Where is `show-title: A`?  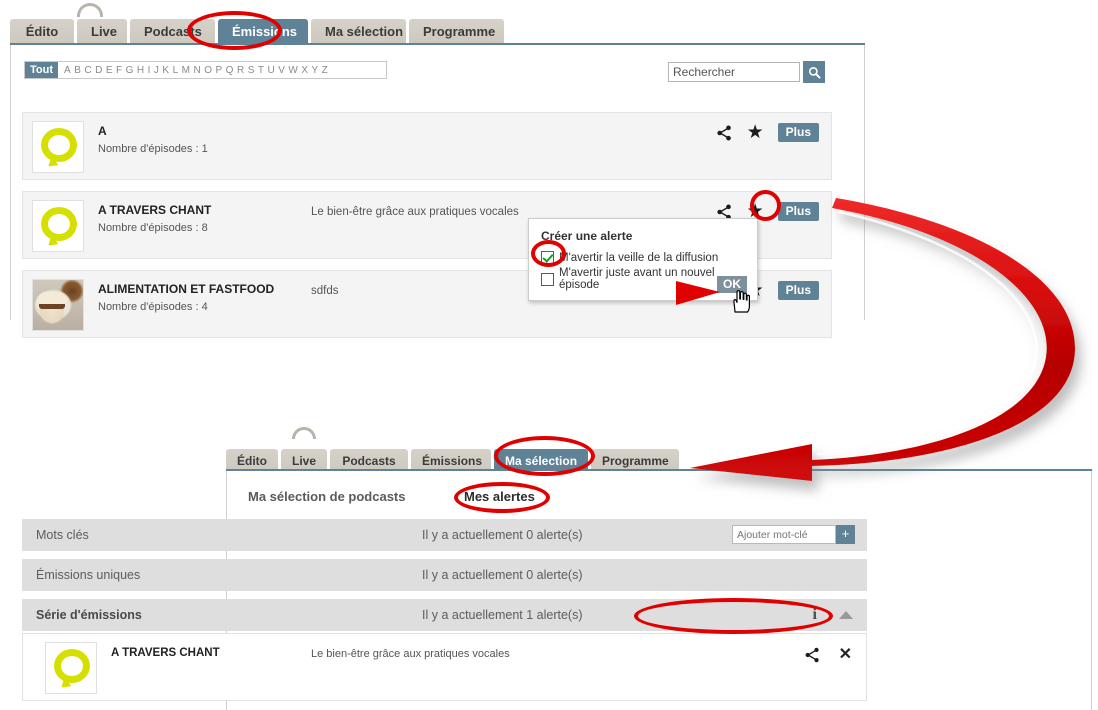 show-title: A is located at coordinates (102, 131).